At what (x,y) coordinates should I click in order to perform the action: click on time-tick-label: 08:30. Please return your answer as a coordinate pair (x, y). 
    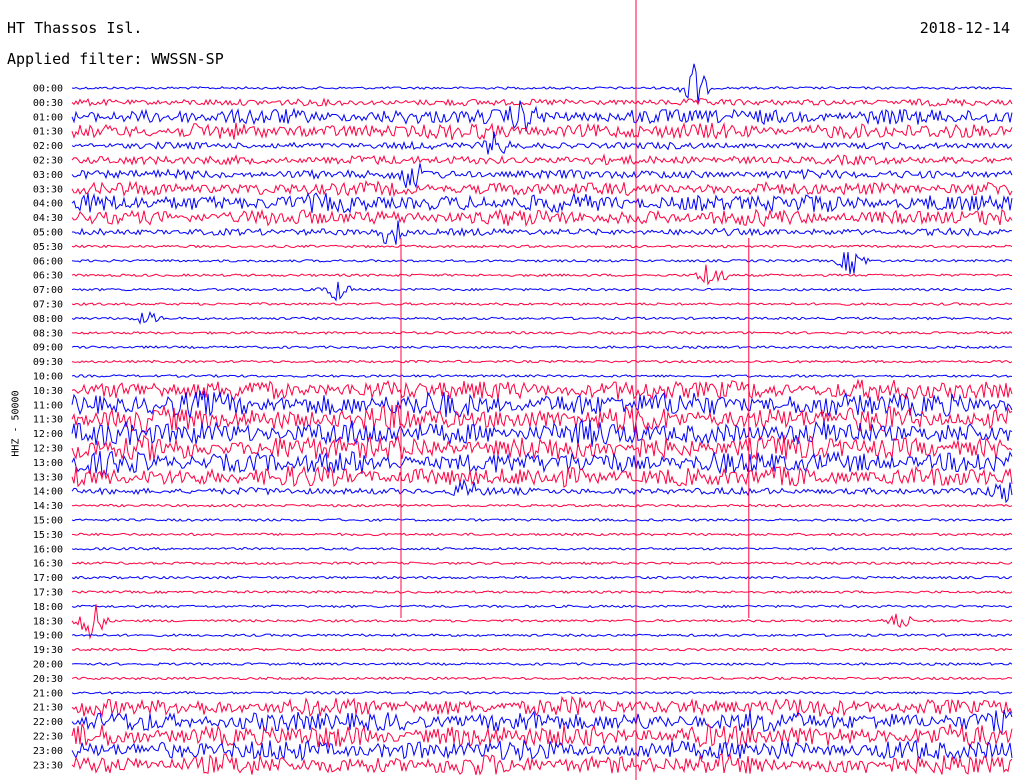
    Looking at the image, I should click on (48, 333).